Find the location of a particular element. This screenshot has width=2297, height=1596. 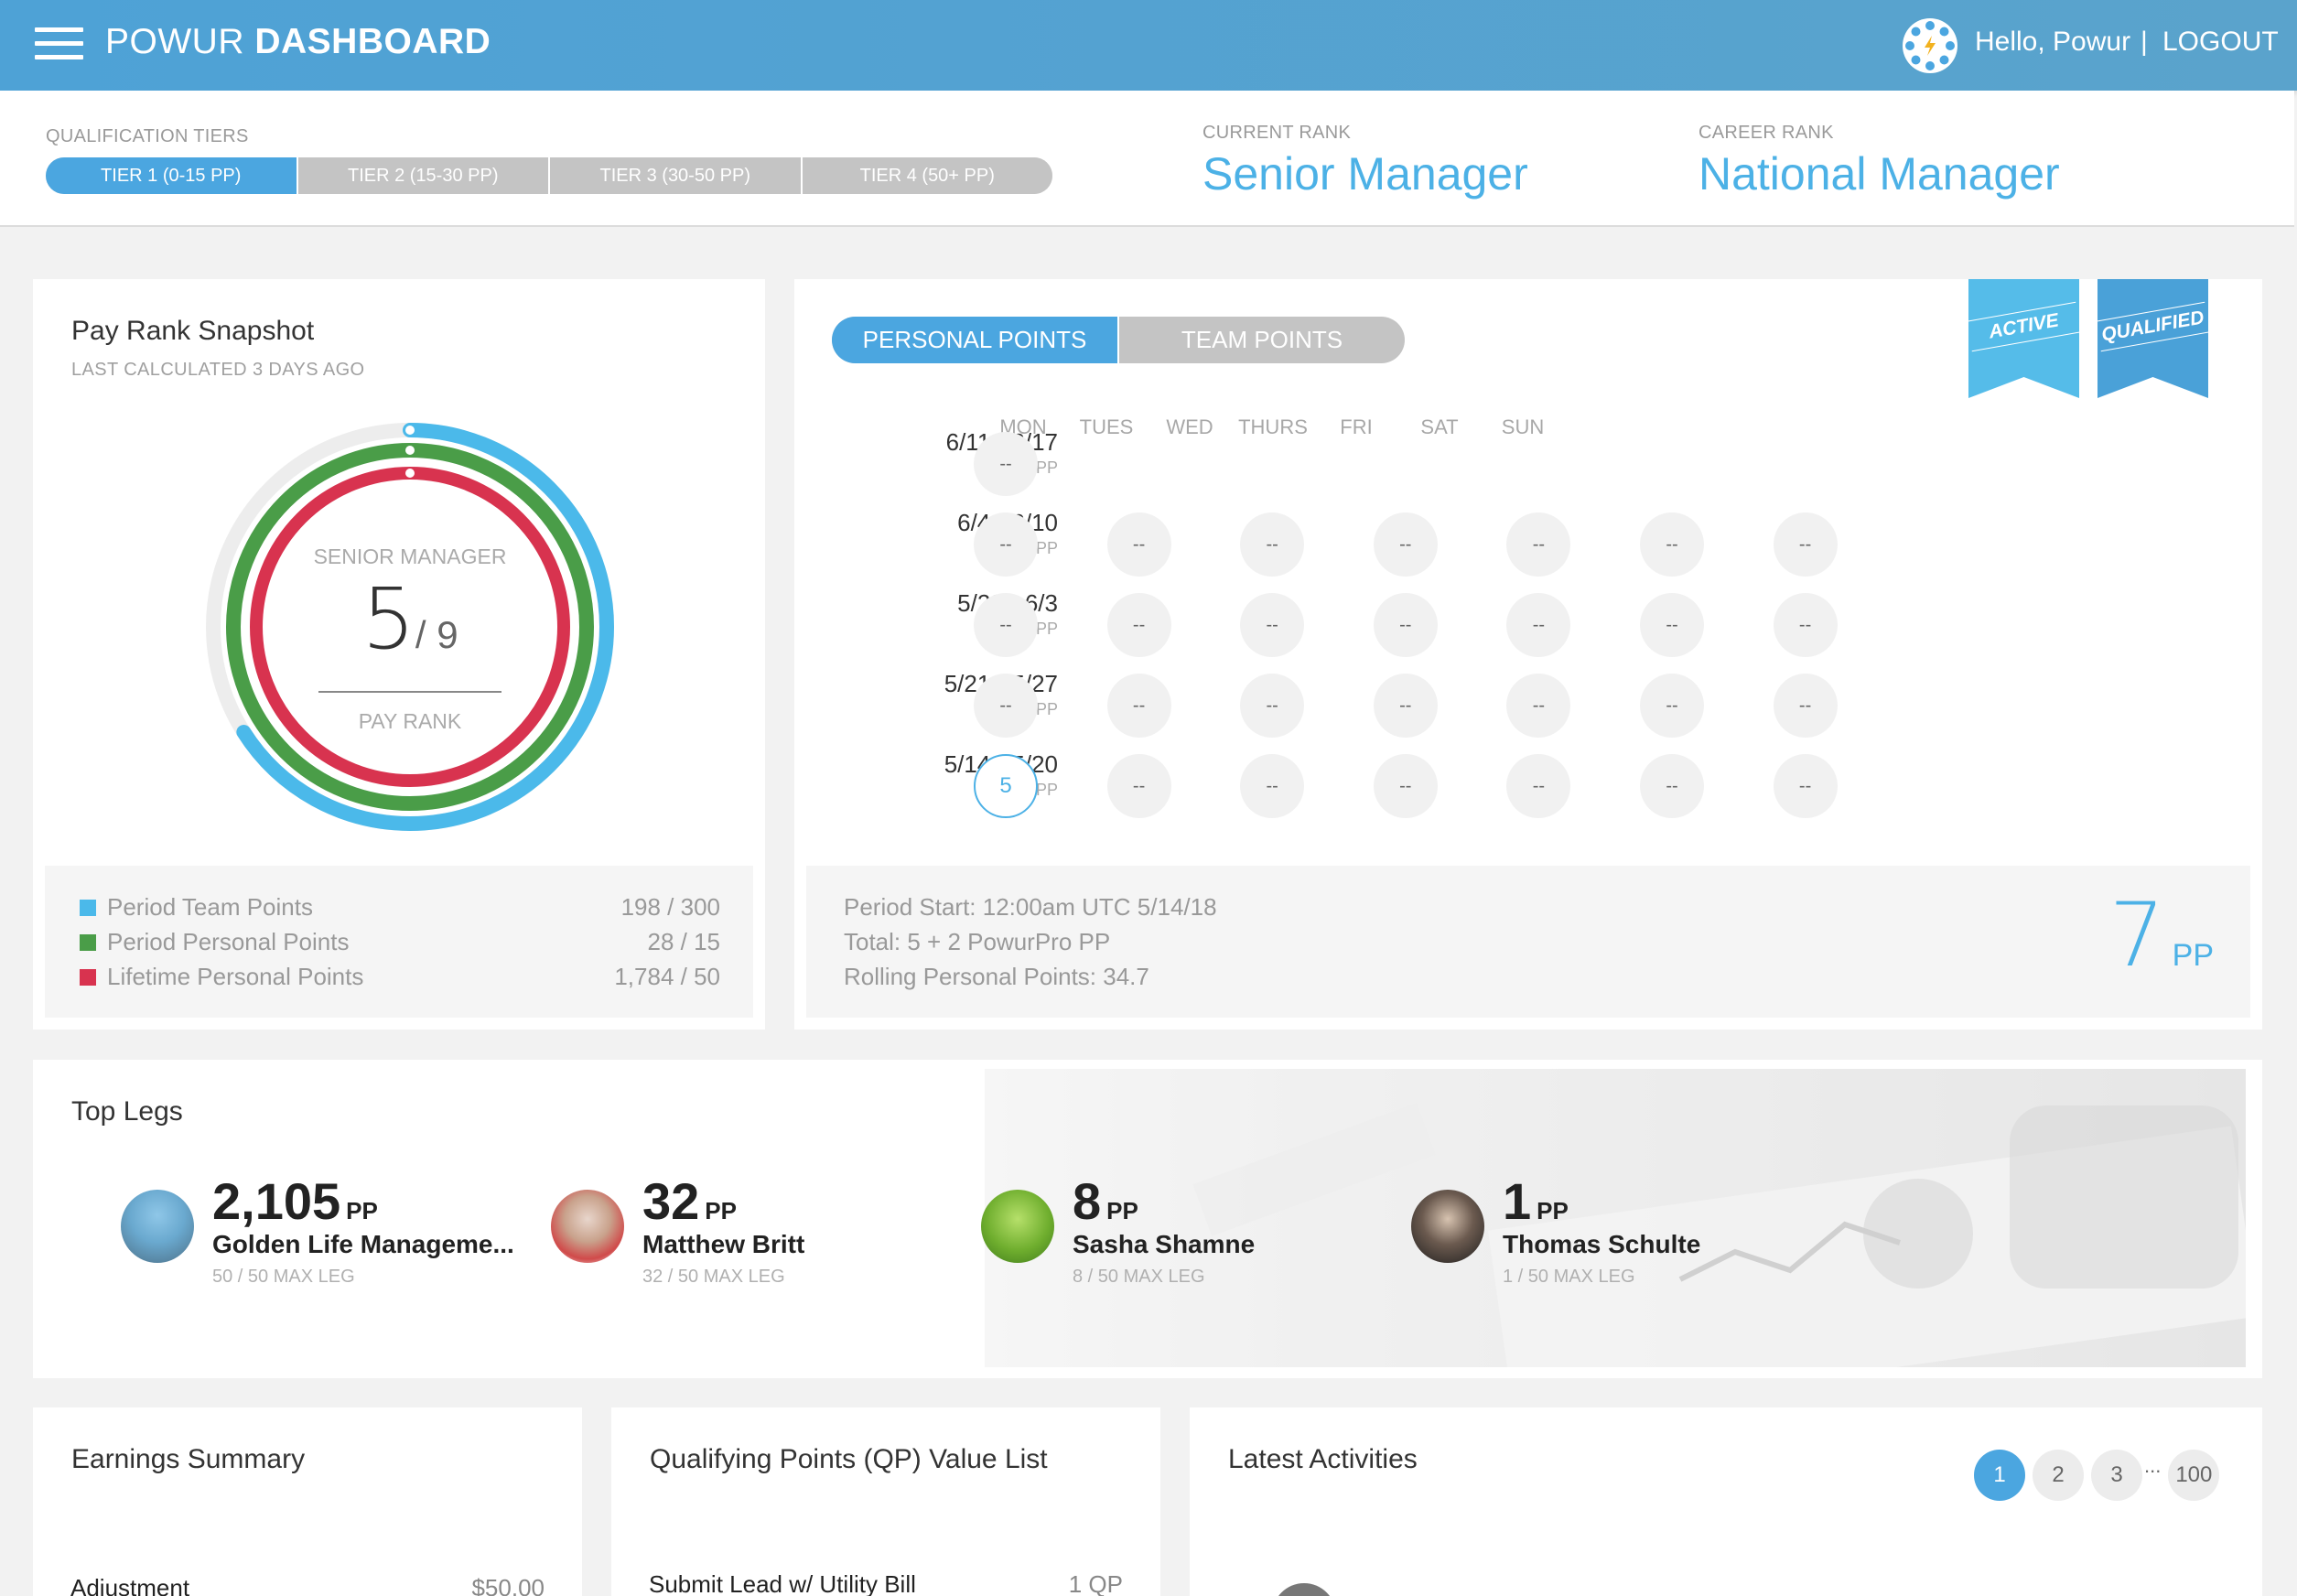

rank-name: SENIOR MANAGER is located at coordinates (410, 556).